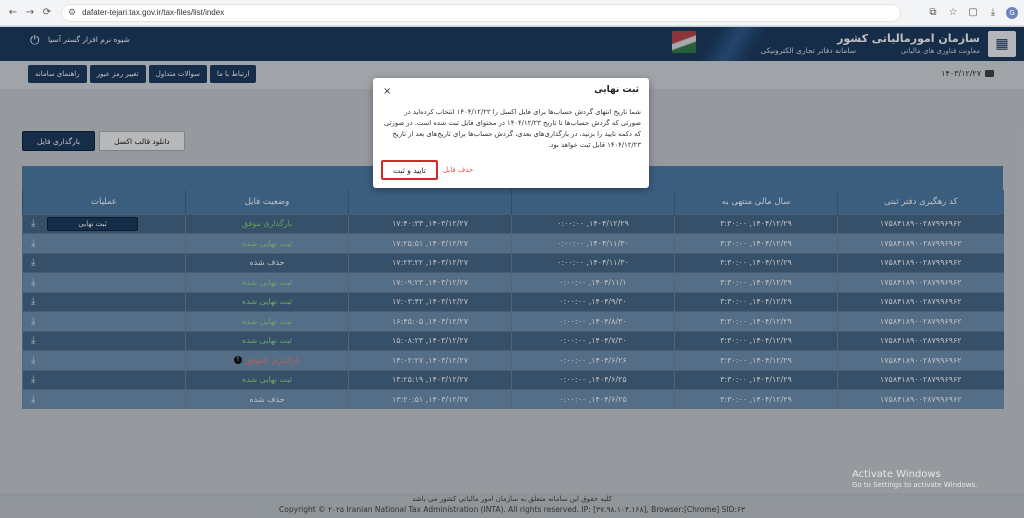 The image size is (1024, 518). I want to click on translate-icon: ⧉, so click(933, 13).